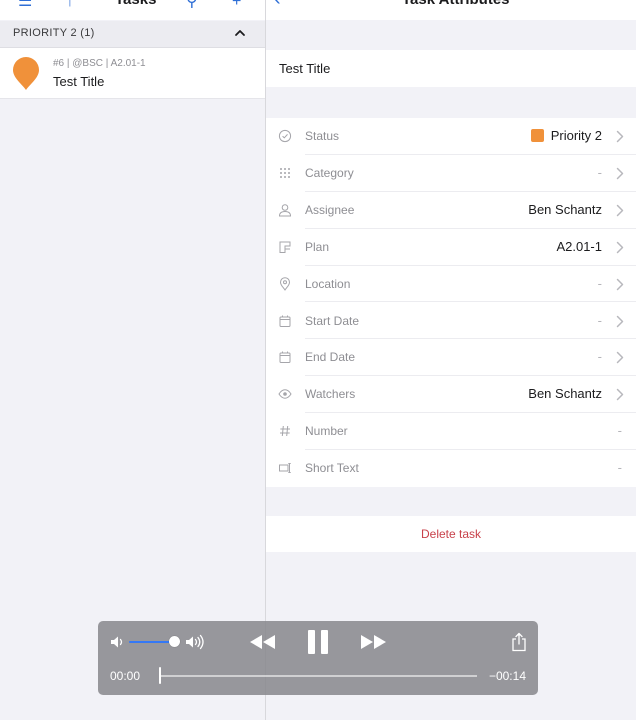 The image size is (636, 720). What do you see at coordinates (160, 675) in the screenshot?
I see `scrubber-playhead` at bounding box center [160, 675].